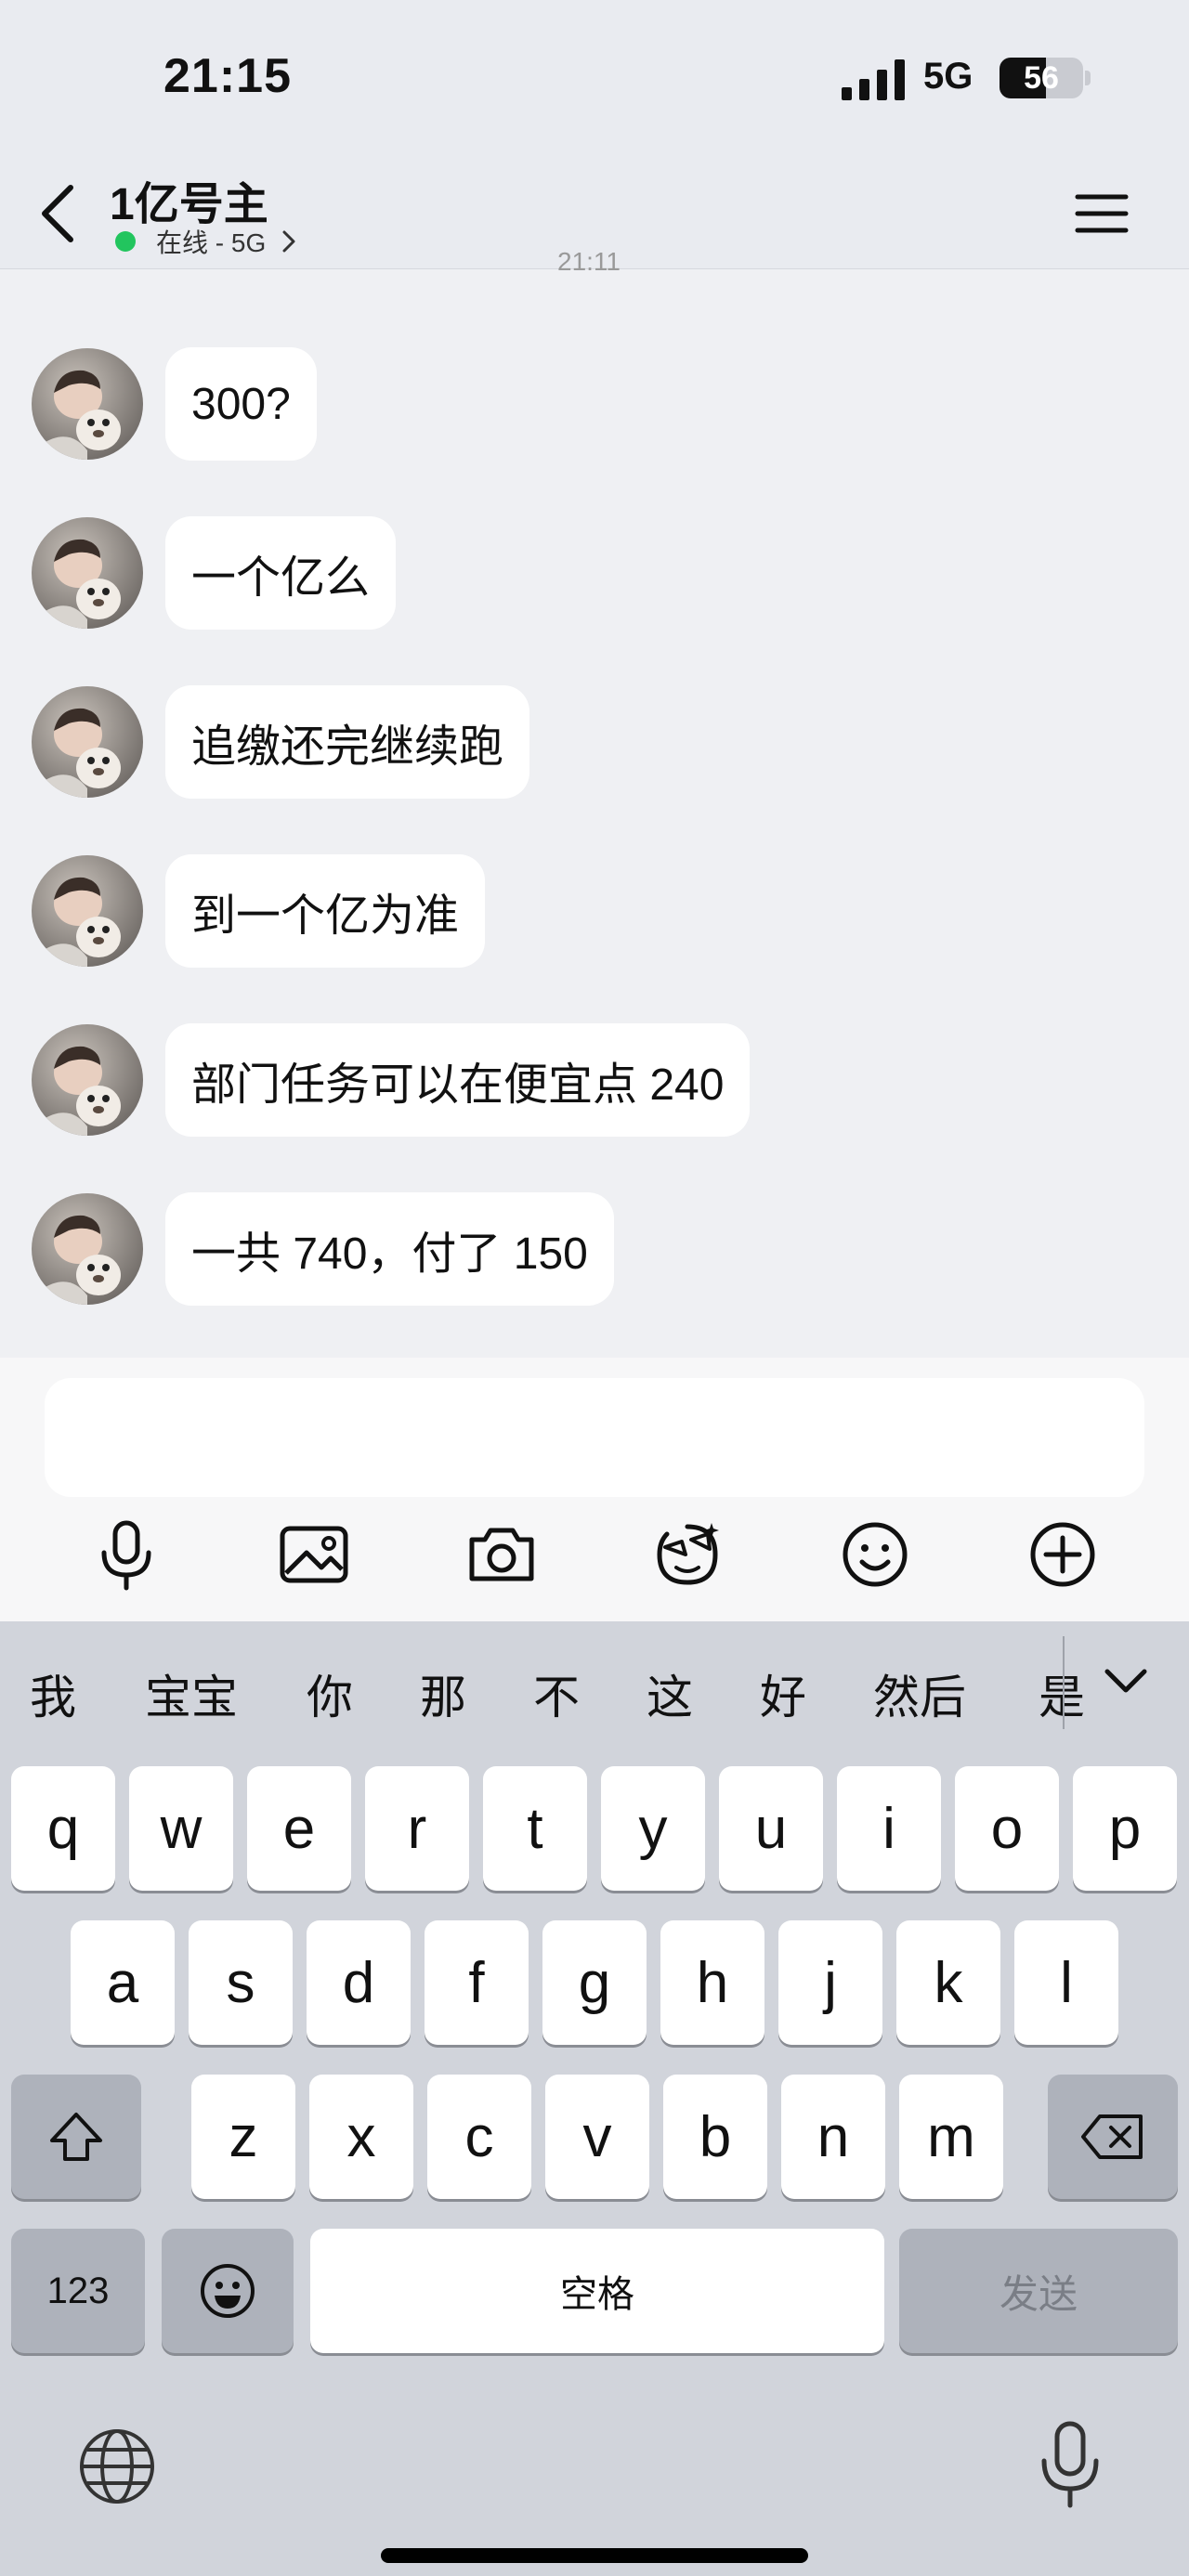  Describe the element at coordinates (951, 2137) in the screenshot. I see `key-m: m` at that location.